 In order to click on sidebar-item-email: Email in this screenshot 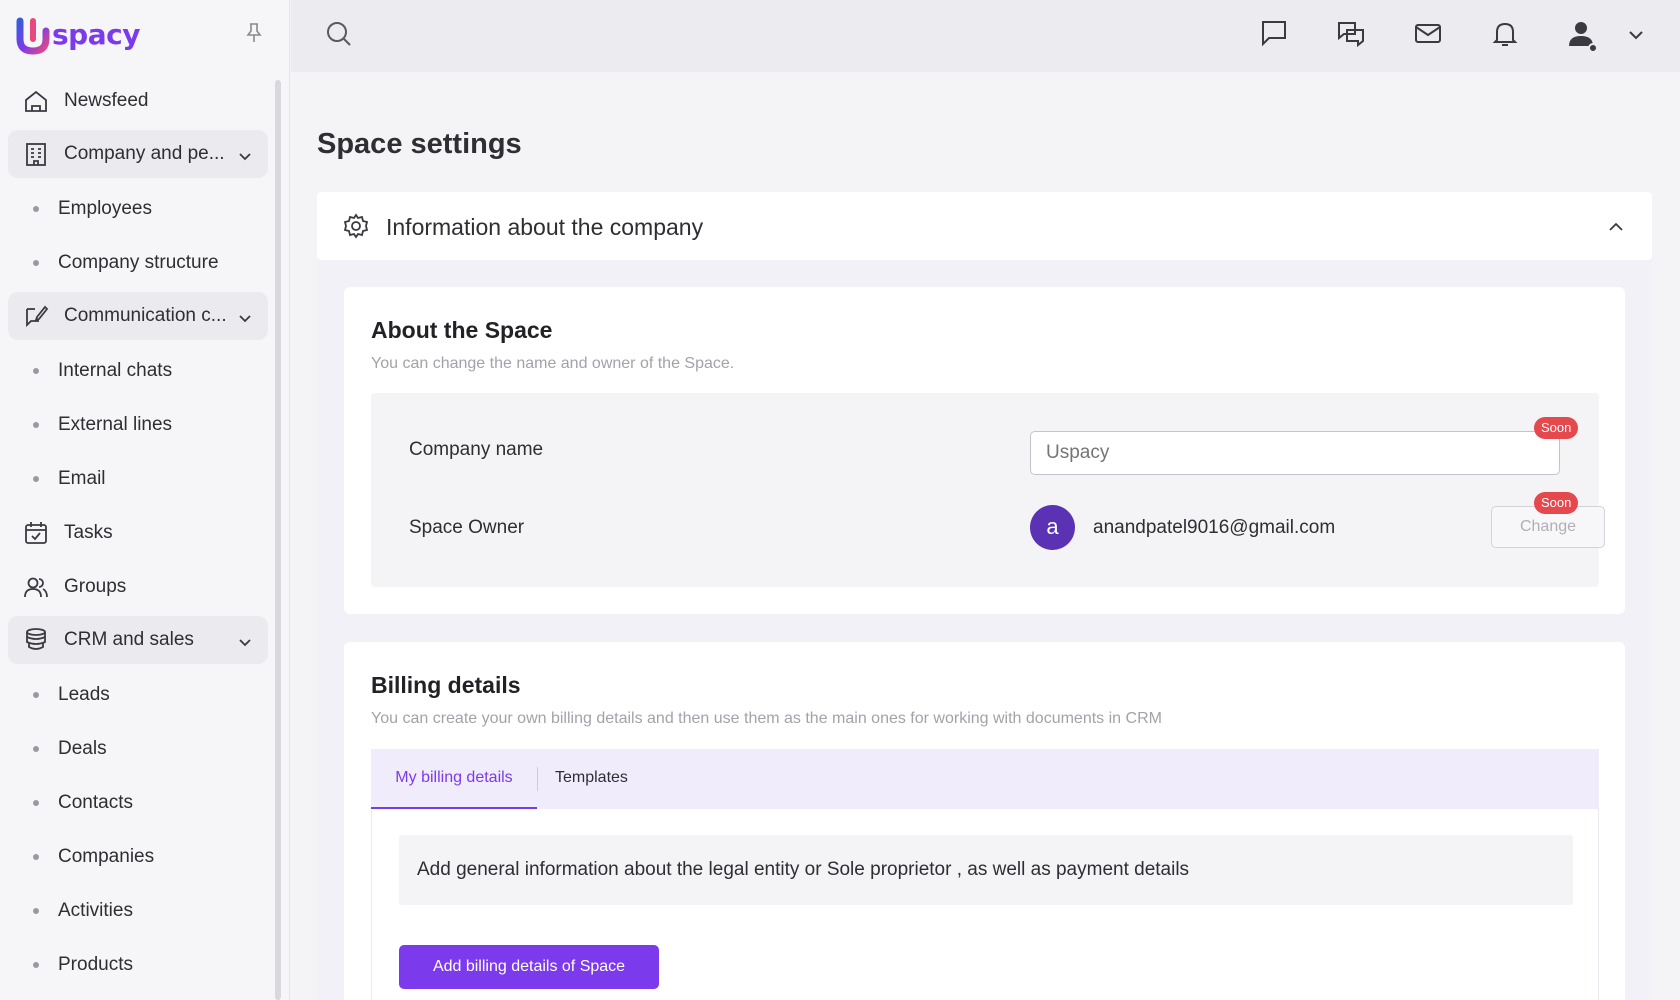, I will do `click(138, 479)`.